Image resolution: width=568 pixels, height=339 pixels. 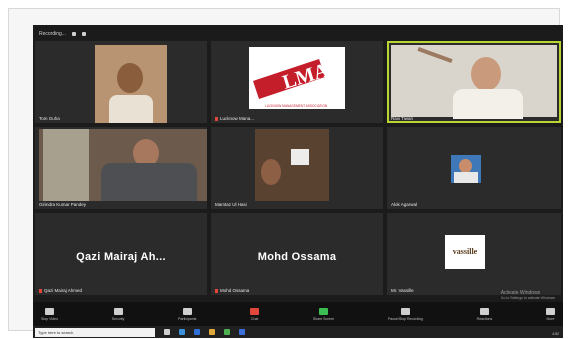 I want to click on participants-button: Participants, so click(x=187, y=314).